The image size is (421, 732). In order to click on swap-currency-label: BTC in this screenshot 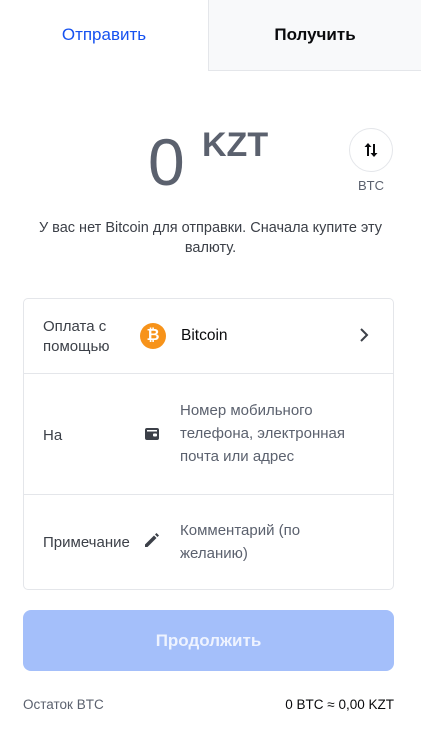, I will do `click(371, 185)`.